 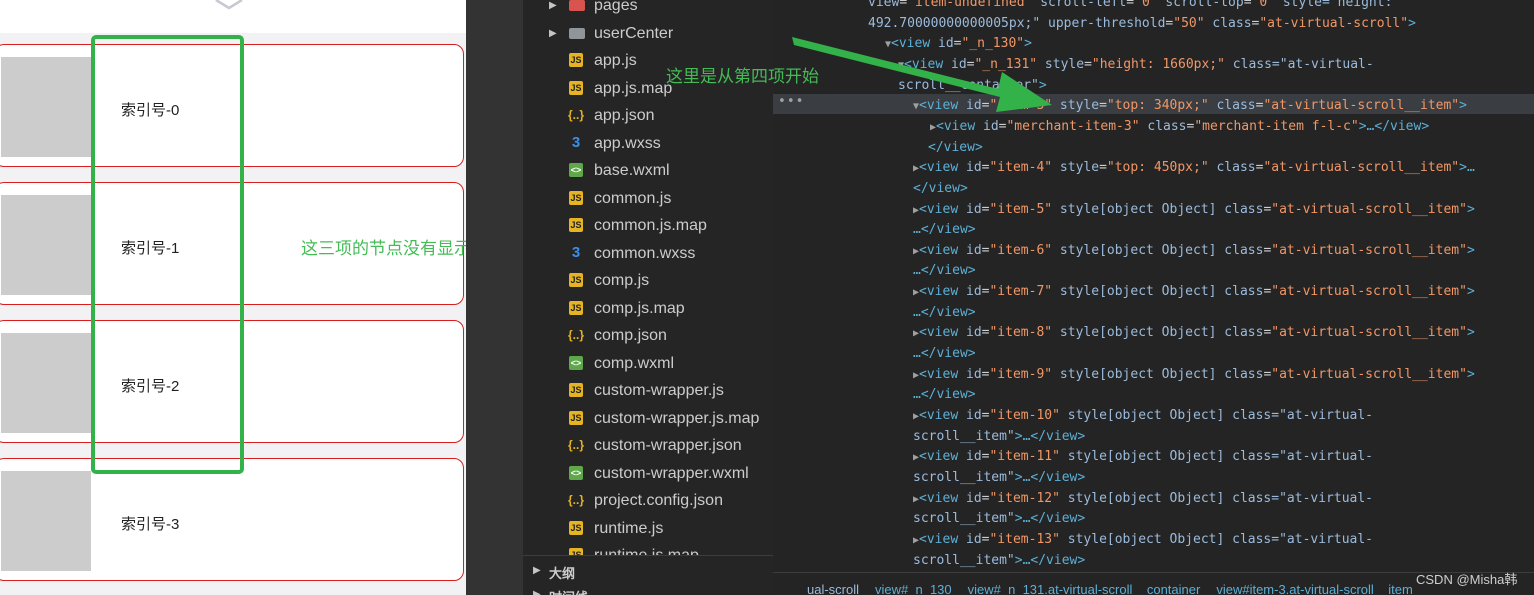 I want to click on file-tree-item: ▶ userCenter, so click(x=648, y=33).